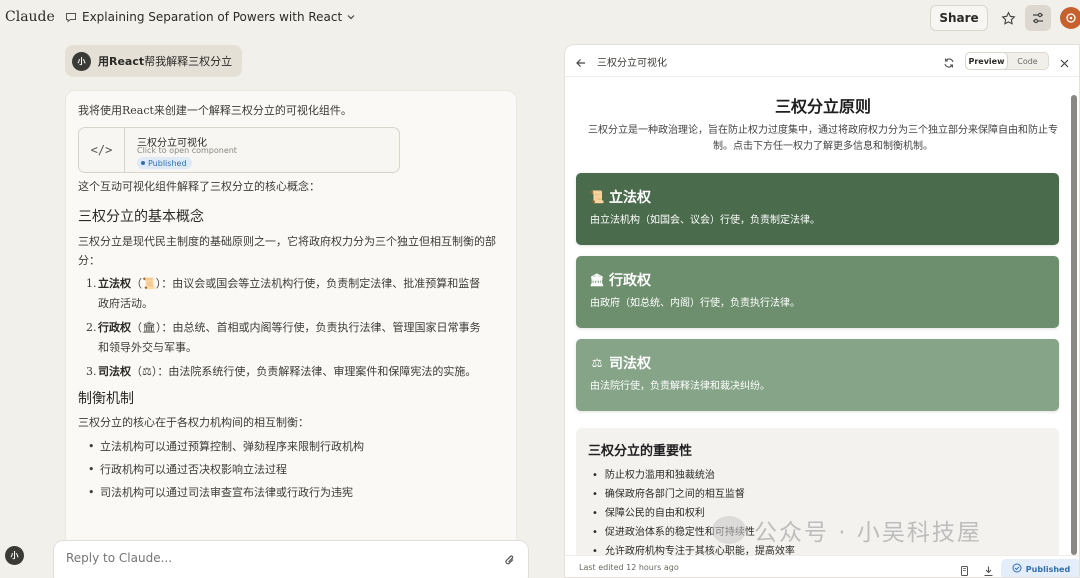  I want to click on user-message: 小 用React帮我解释三权分立, so click(153, 61).